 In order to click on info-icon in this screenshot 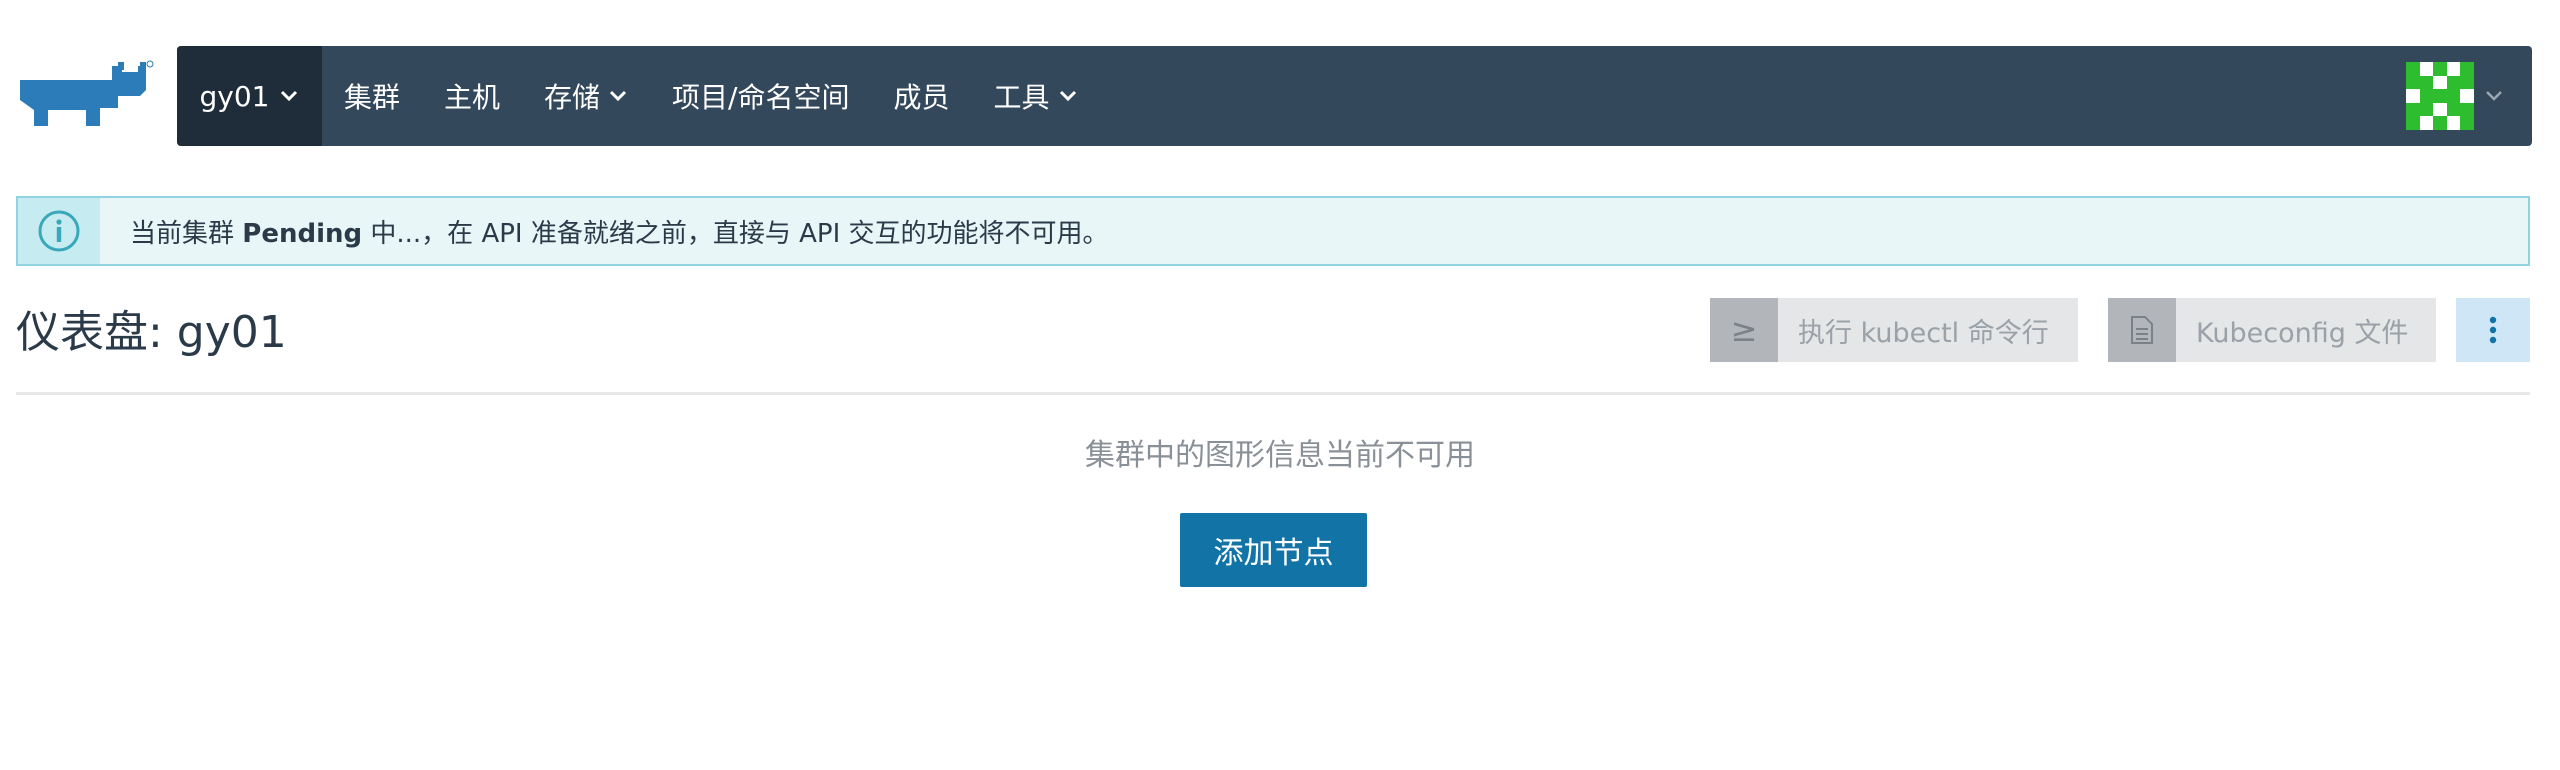, I will do `click(59, 231)`.